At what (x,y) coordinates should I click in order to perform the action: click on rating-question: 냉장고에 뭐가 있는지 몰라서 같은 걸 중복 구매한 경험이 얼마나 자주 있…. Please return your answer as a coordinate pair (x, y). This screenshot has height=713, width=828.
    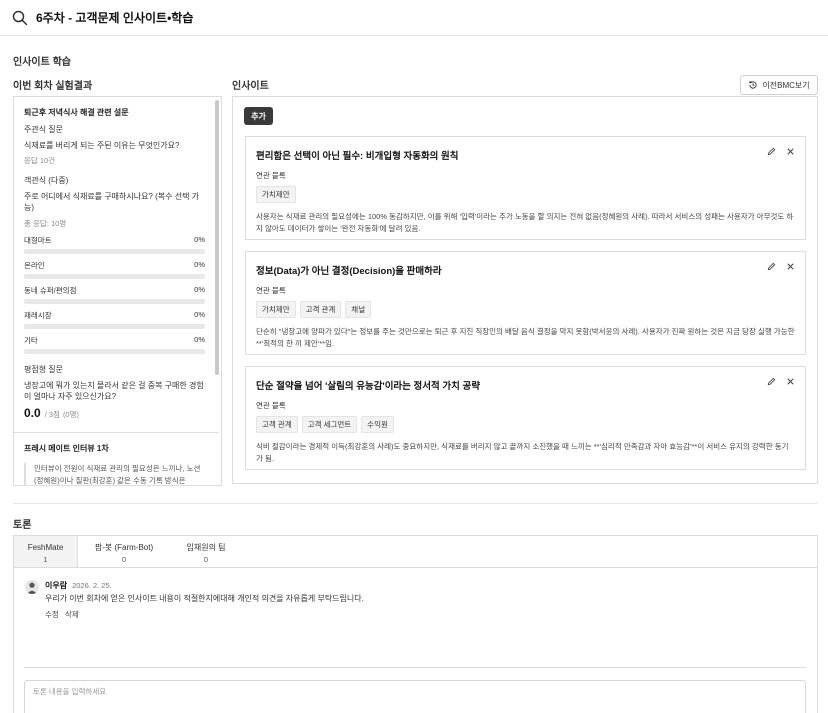
    Looking at the image, I should click on (114, 391).